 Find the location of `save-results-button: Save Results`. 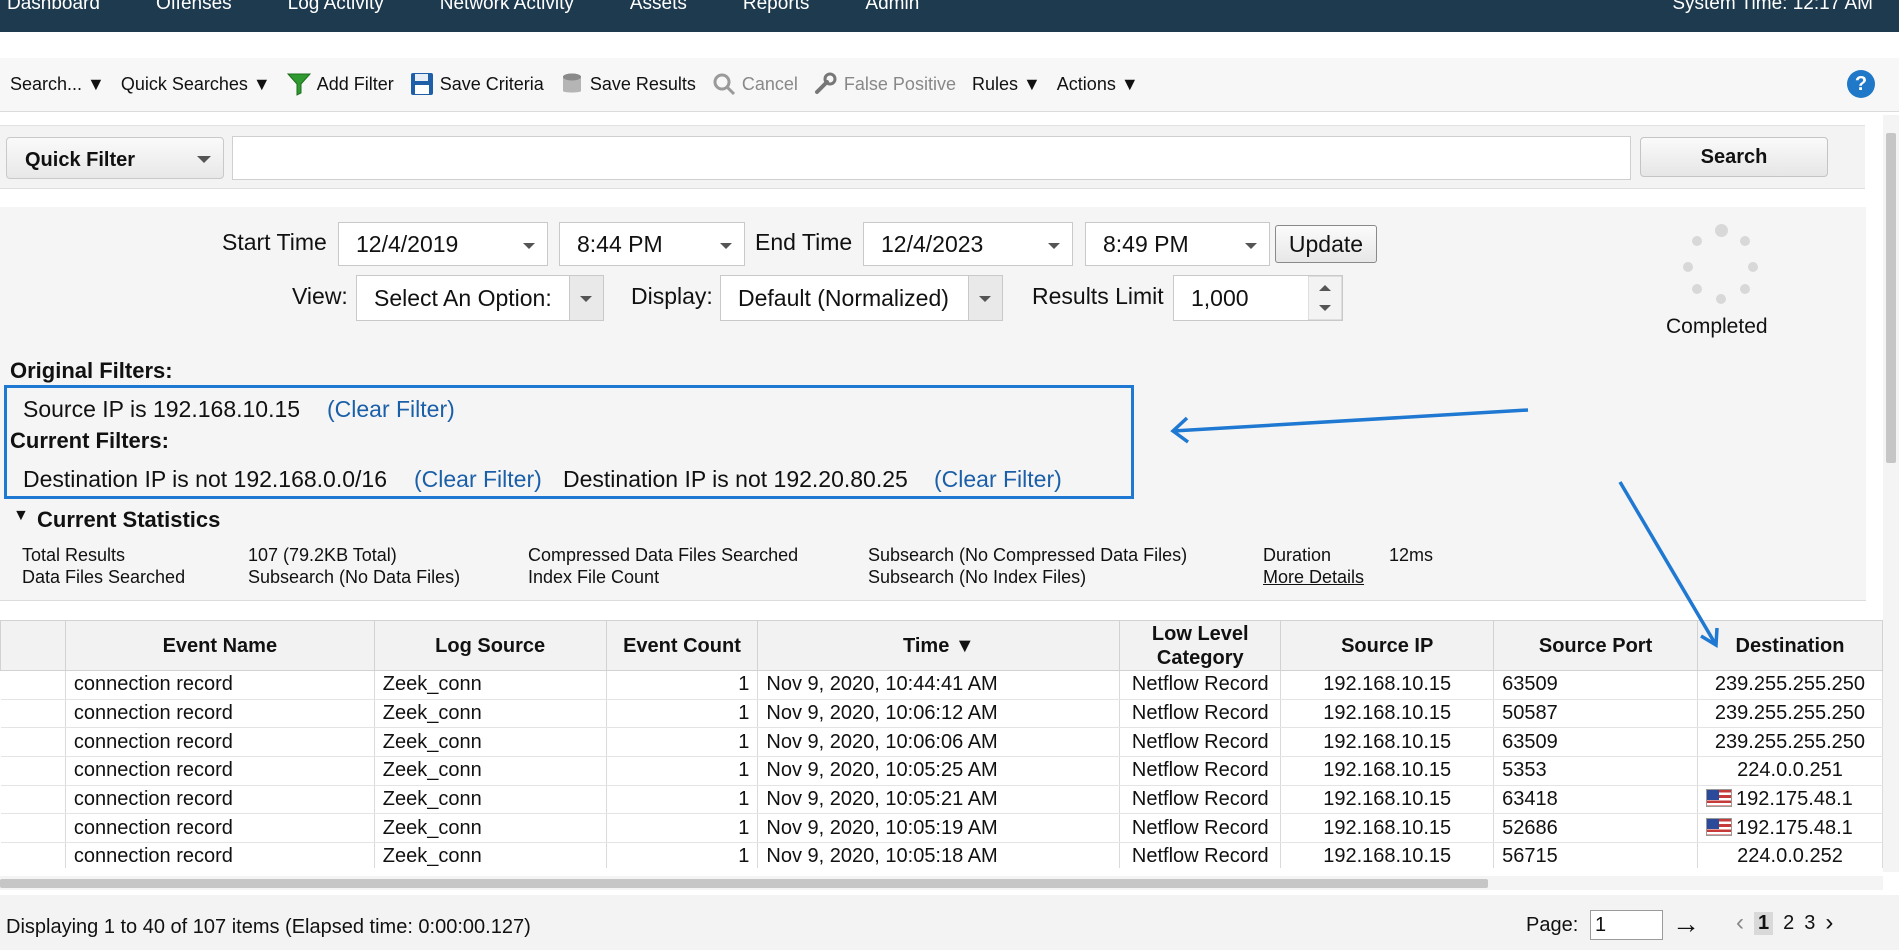

save-results-button: Save Results is located at coordinates (628, 84).